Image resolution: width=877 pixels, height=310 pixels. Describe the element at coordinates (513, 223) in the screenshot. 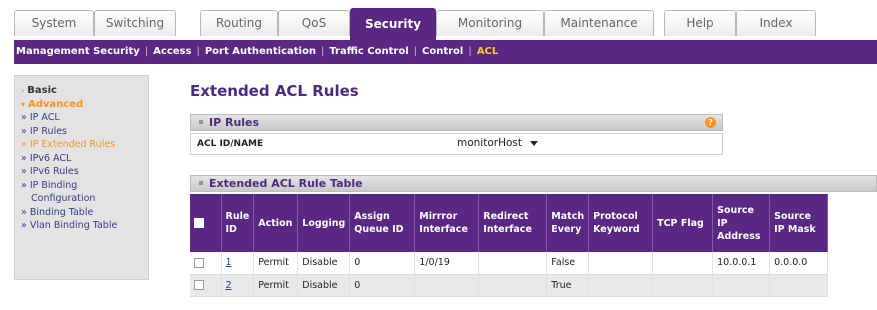

I see `column-header: Redirect Interface` at that location.